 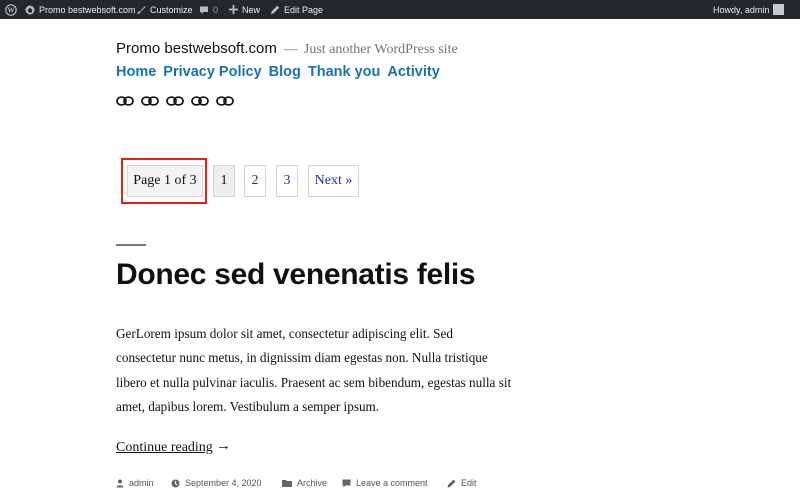 What do you see at coordinates (164, 448) in the screenshot?
I see `continue-reading-link: Continue reading` at bounding box center [164, 448].